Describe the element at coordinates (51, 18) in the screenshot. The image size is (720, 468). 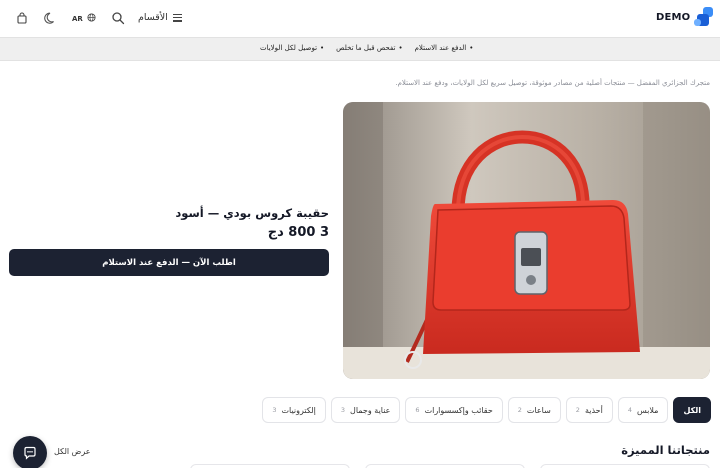
I see `moon-icon` at that location.